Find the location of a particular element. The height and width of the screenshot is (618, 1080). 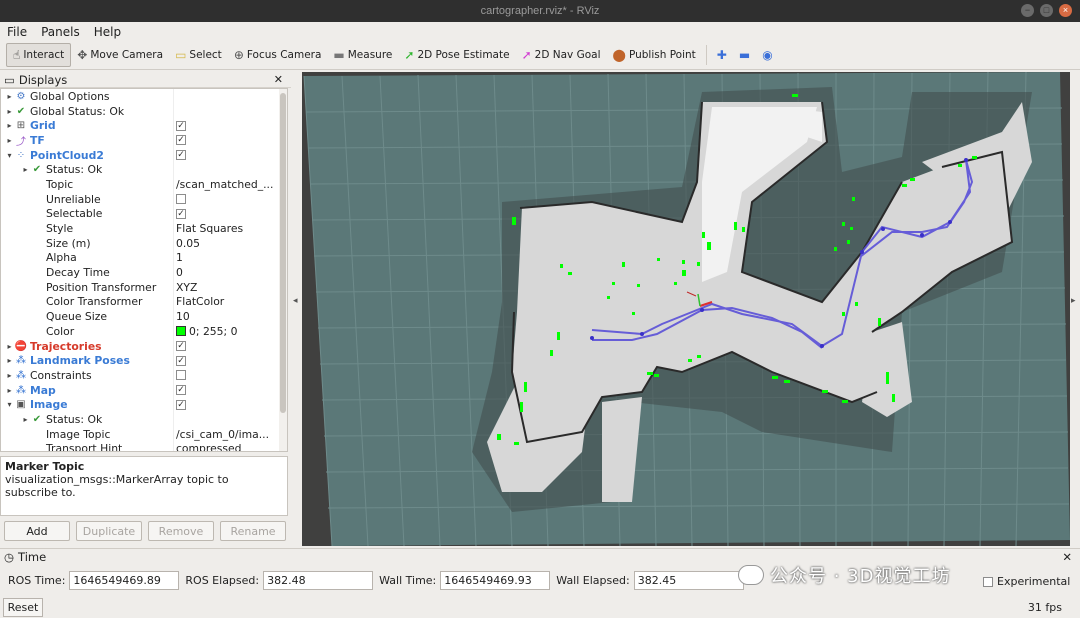

display-row-alpha: Alpha 1 is located at coordinates (144, 258).